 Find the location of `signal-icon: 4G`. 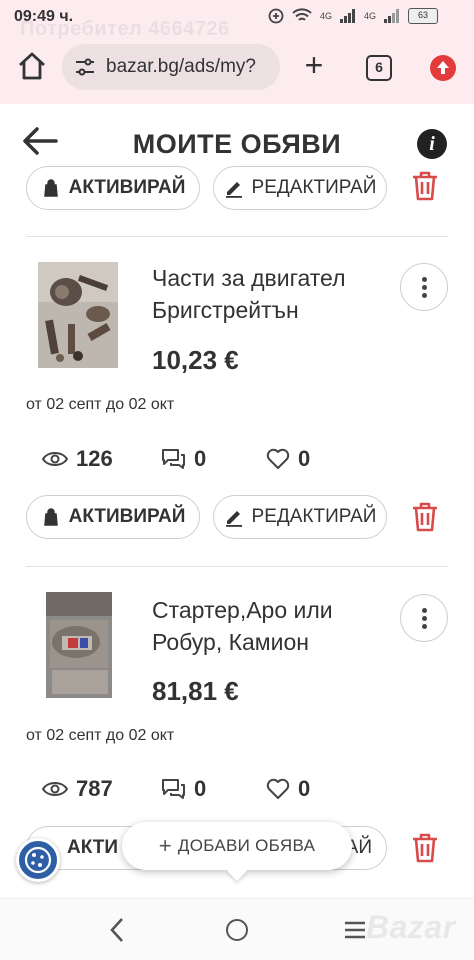

signal-icon: 4G is located at coordinates (325, 16).